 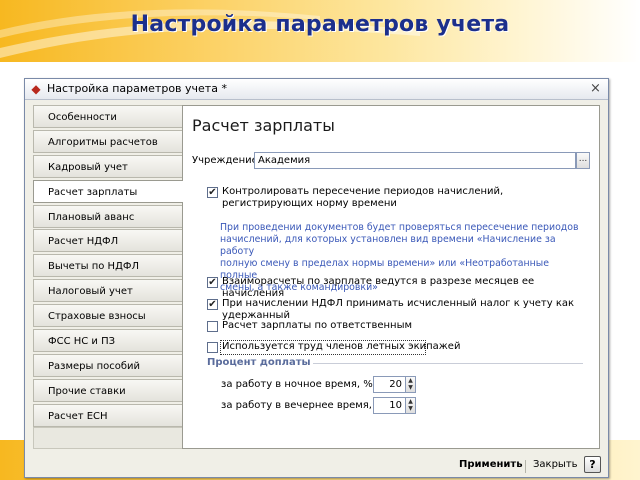 I want to click on tab-advance: Плановый аванс, so click(x=107, y=216).